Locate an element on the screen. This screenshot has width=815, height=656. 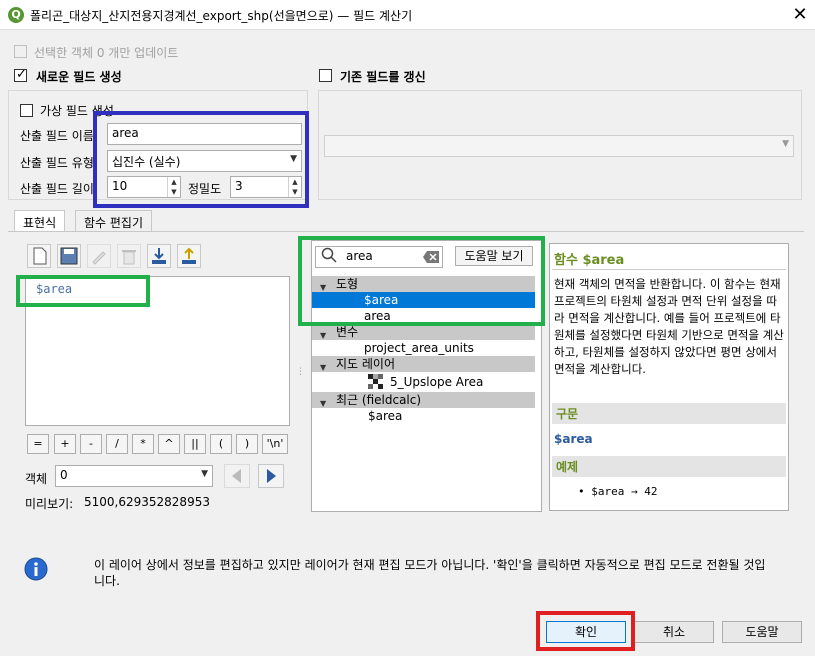
tree-group-label: 변수 is located at coordinates (347, 332).